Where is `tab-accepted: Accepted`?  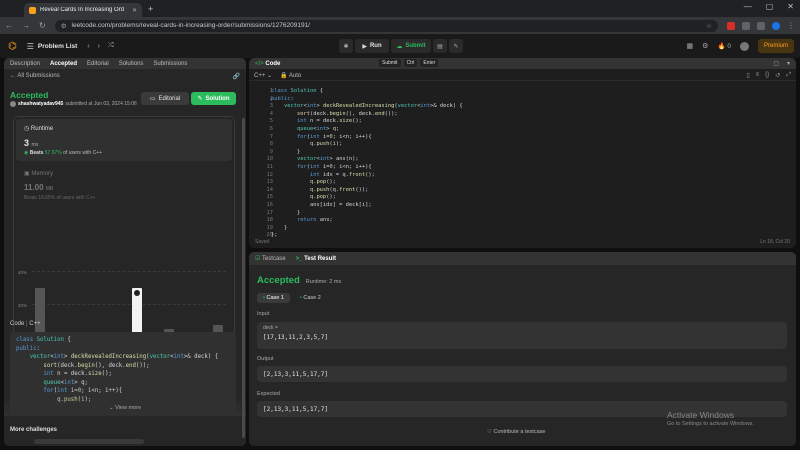 tab-accepted: Accepted is located at coordinates (63, 64).